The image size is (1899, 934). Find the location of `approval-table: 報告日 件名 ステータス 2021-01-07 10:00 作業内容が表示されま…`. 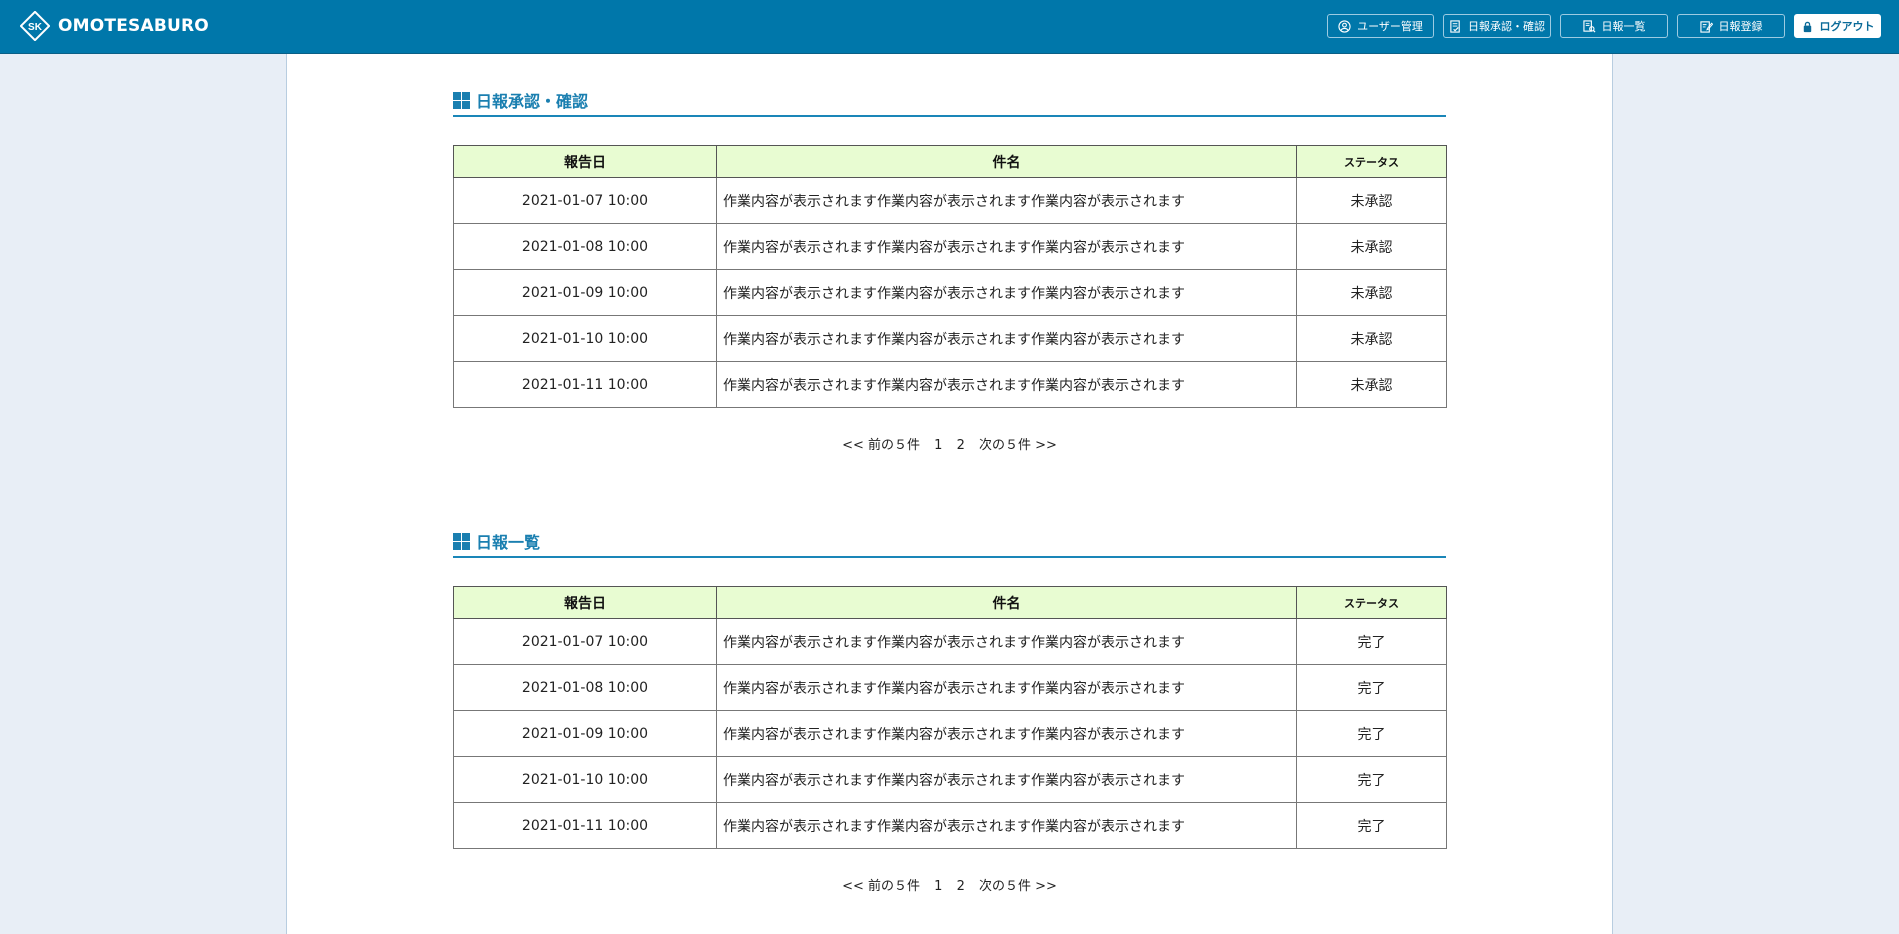

approval-table: 報告日 件名 ステータス 2021-01-07 10:00 作業内容が表示されま… is located at coordinates (950, 276).